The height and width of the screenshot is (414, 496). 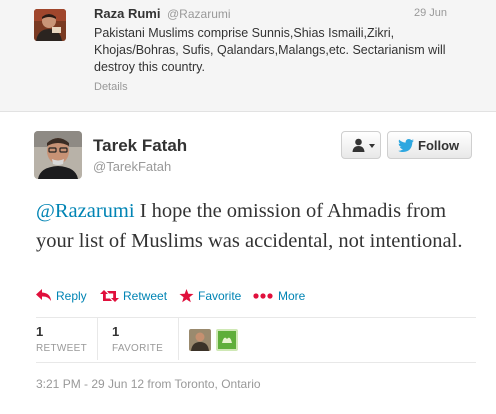 What do you see at coordinates (71, 296) in the screenshot?
I see `reply-label: Reply` at bounding box center [71, 296].